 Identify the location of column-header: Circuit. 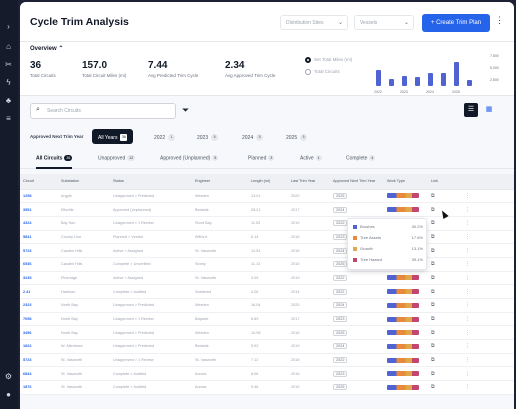
(39, 182).